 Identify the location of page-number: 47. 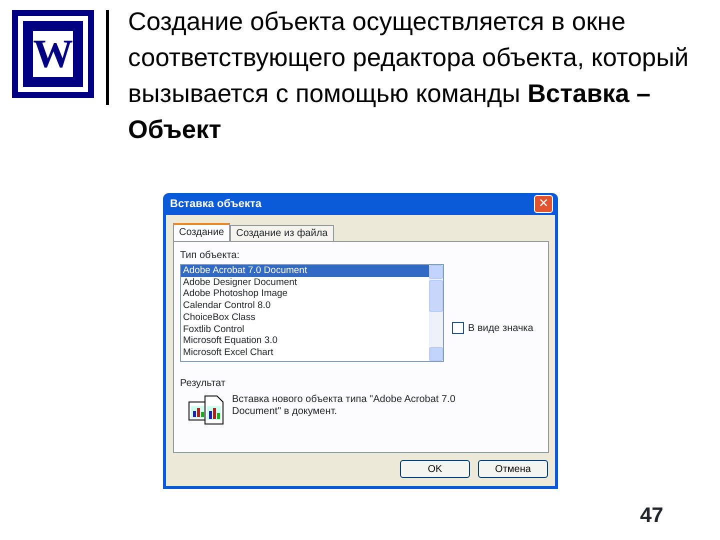
(652, 516).